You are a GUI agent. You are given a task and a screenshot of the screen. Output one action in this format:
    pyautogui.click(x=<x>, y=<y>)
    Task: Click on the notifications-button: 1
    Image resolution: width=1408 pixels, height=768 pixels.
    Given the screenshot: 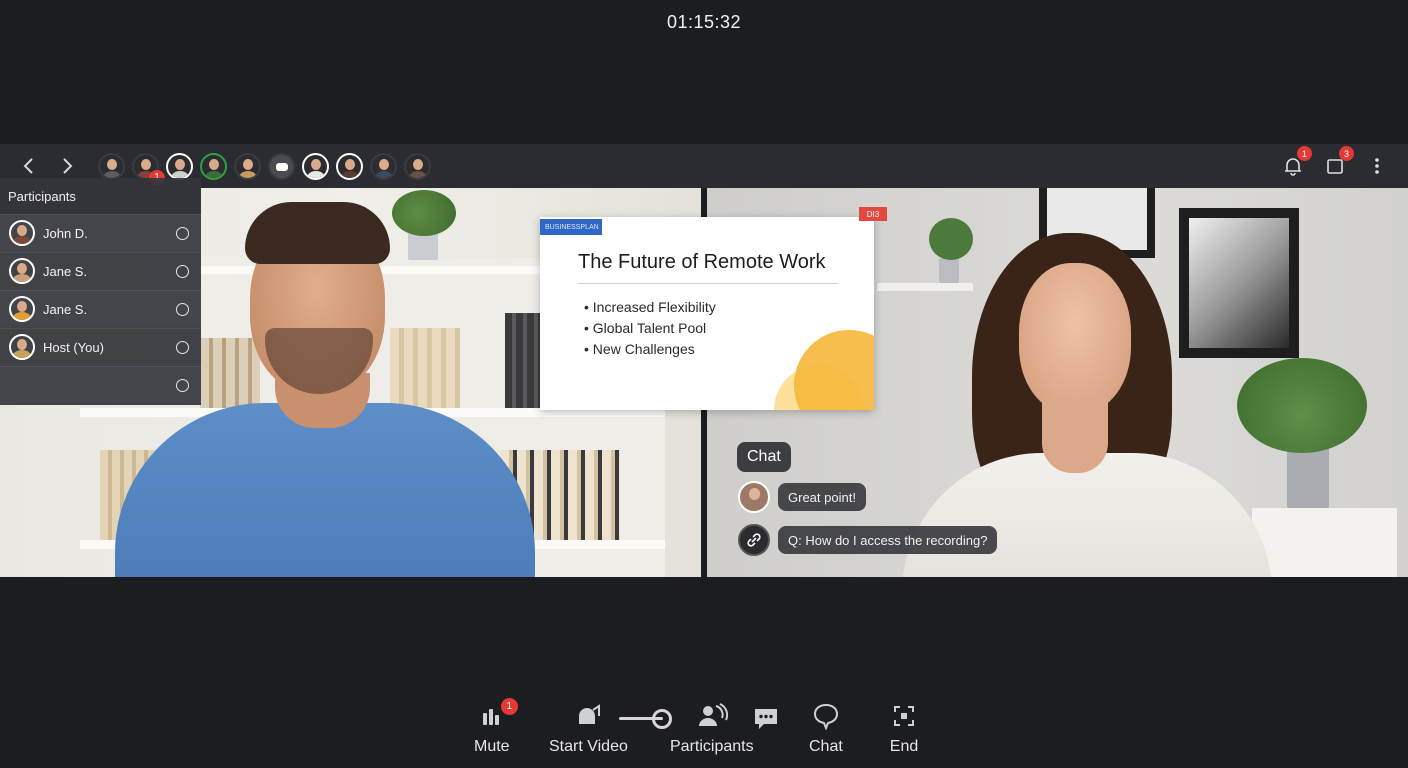 What is the action you would take?
    pyautogui.click(x=1297, y=161)
    